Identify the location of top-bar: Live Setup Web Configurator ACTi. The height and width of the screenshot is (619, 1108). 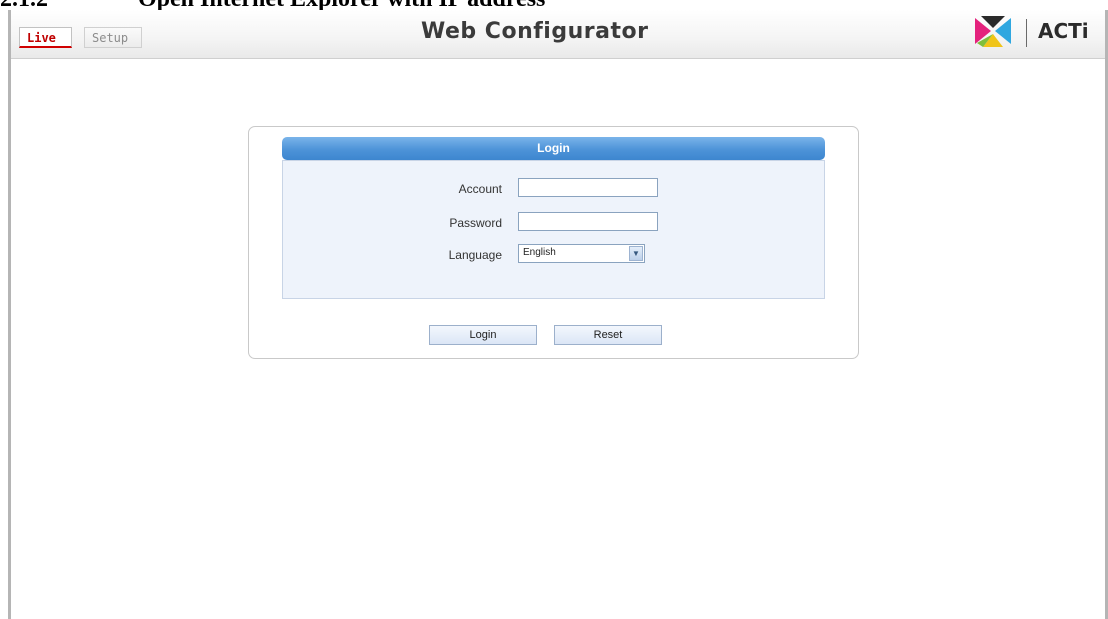
(558, 34).